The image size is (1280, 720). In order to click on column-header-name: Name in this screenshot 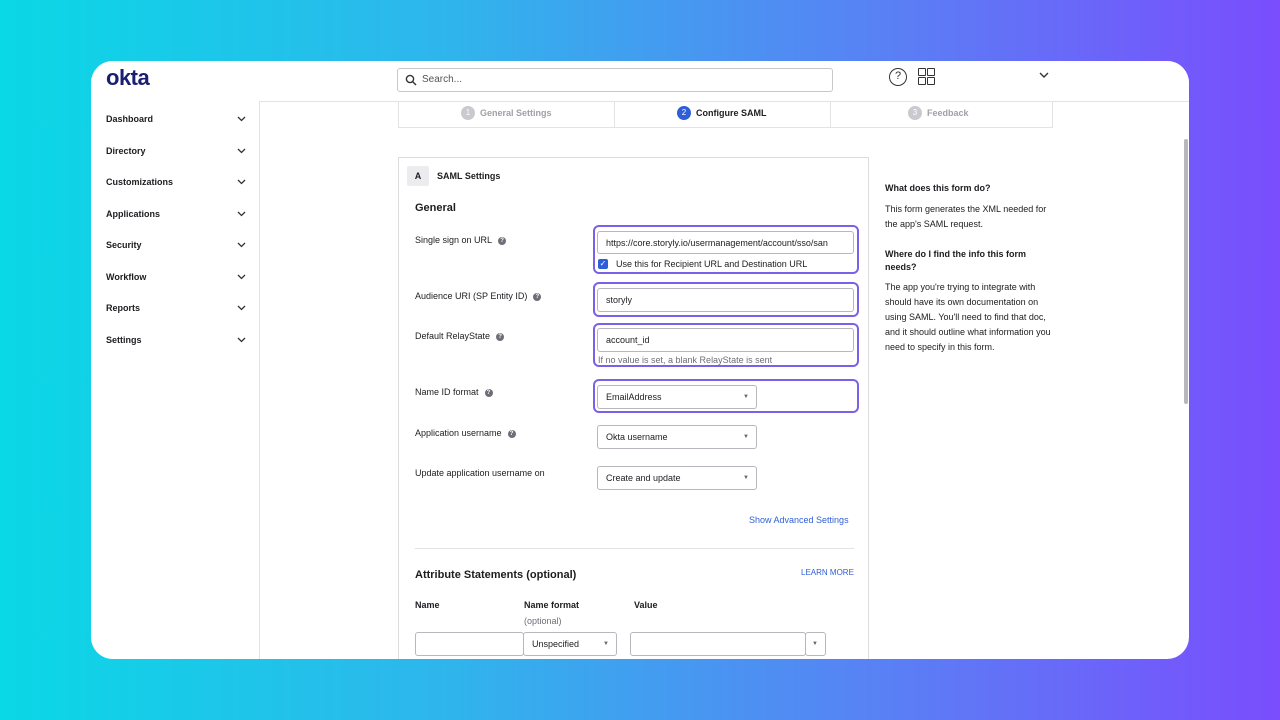, I will do `click(427, 605)`.